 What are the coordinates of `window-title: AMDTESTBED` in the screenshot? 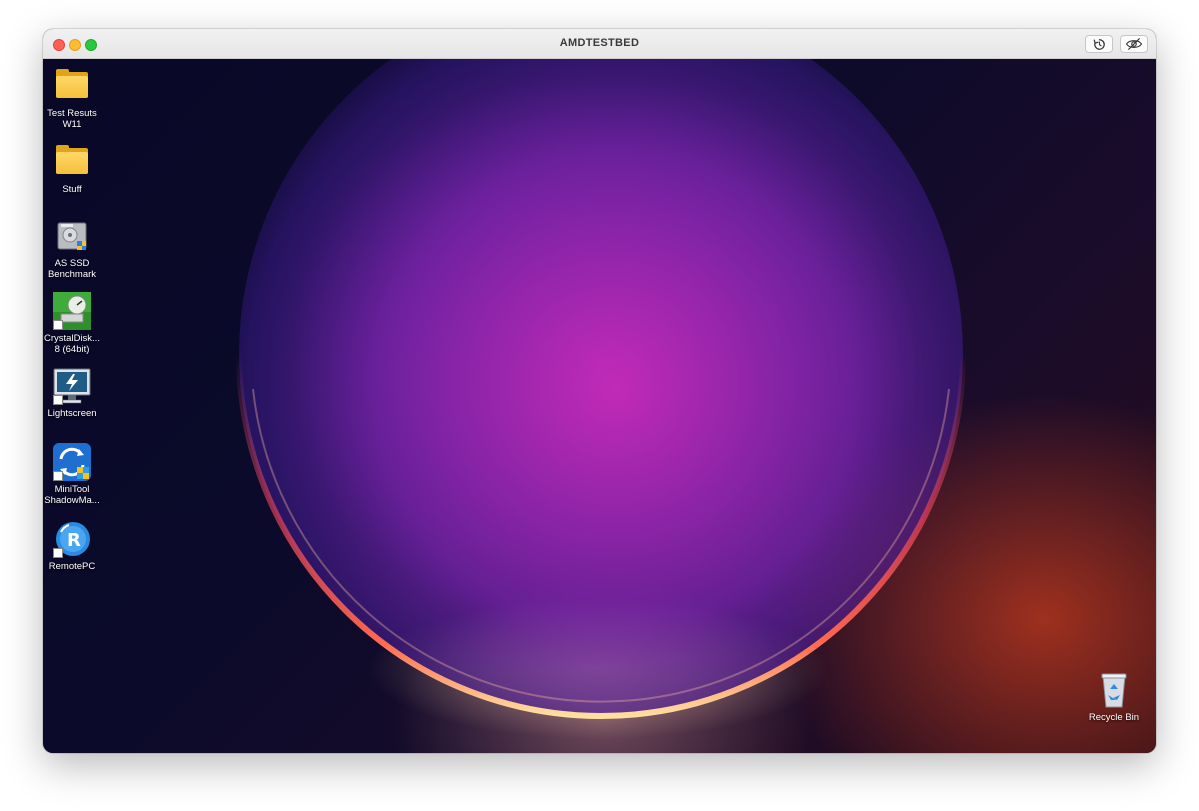 It's located at (599, 43).